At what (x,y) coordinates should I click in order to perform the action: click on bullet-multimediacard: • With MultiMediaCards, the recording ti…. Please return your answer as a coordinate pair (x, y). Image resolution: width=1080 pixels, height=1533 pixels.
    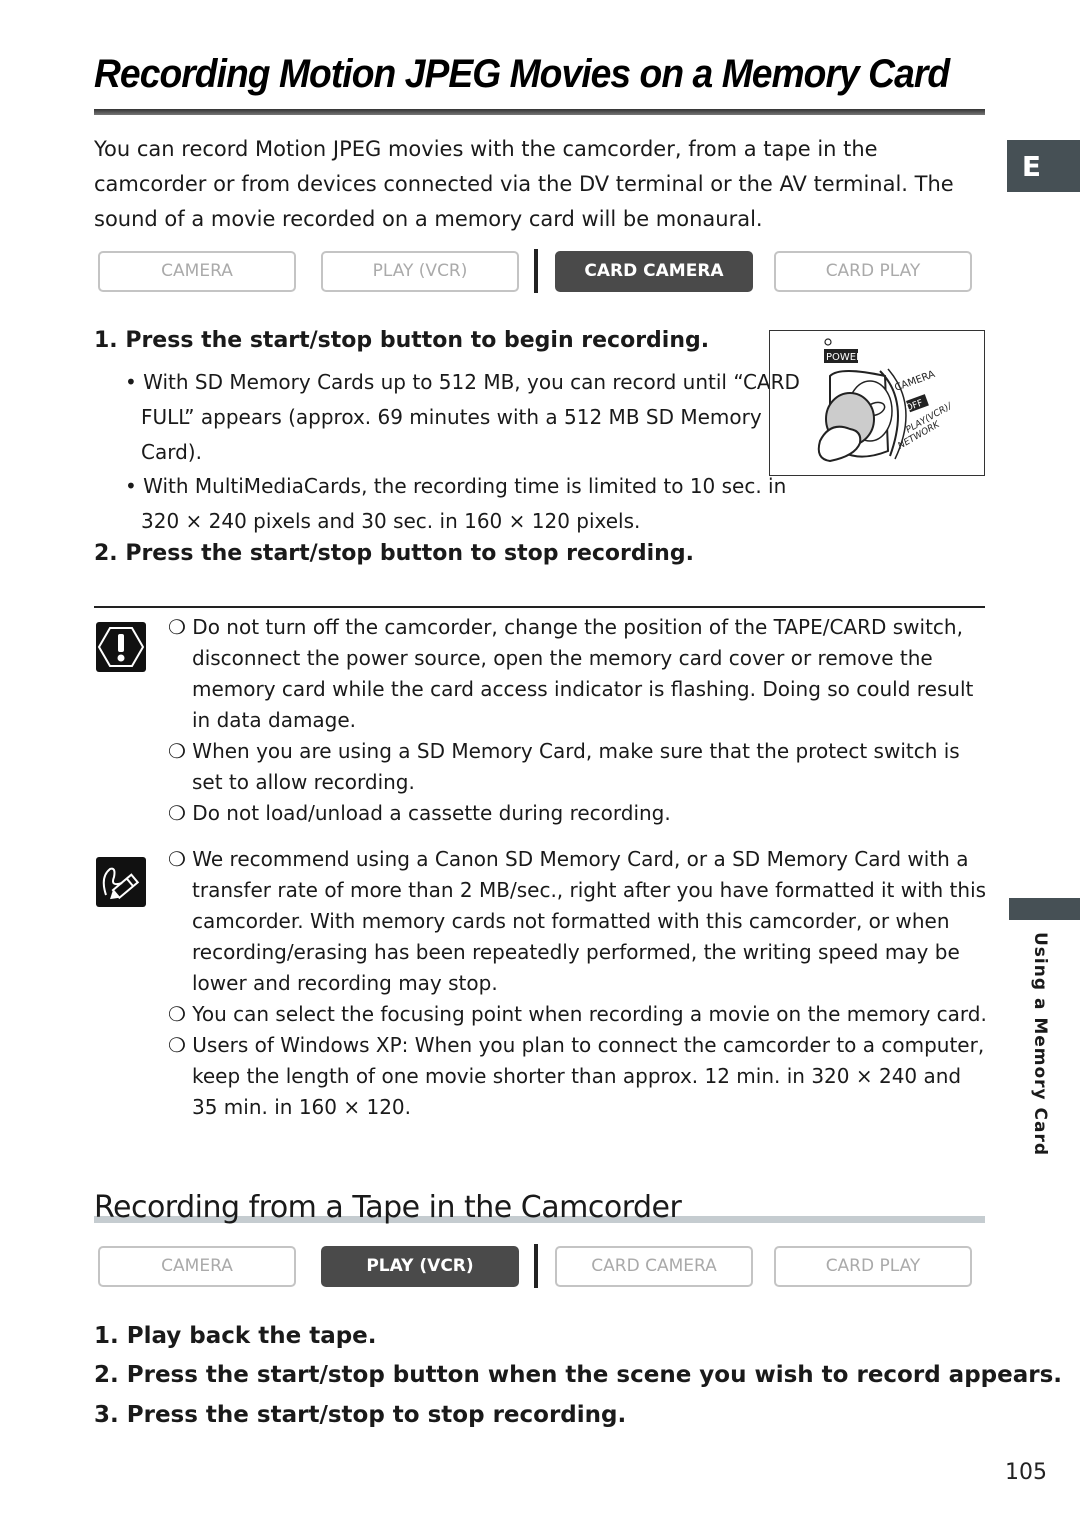
    Looking at the image, I should click on (456, 503).